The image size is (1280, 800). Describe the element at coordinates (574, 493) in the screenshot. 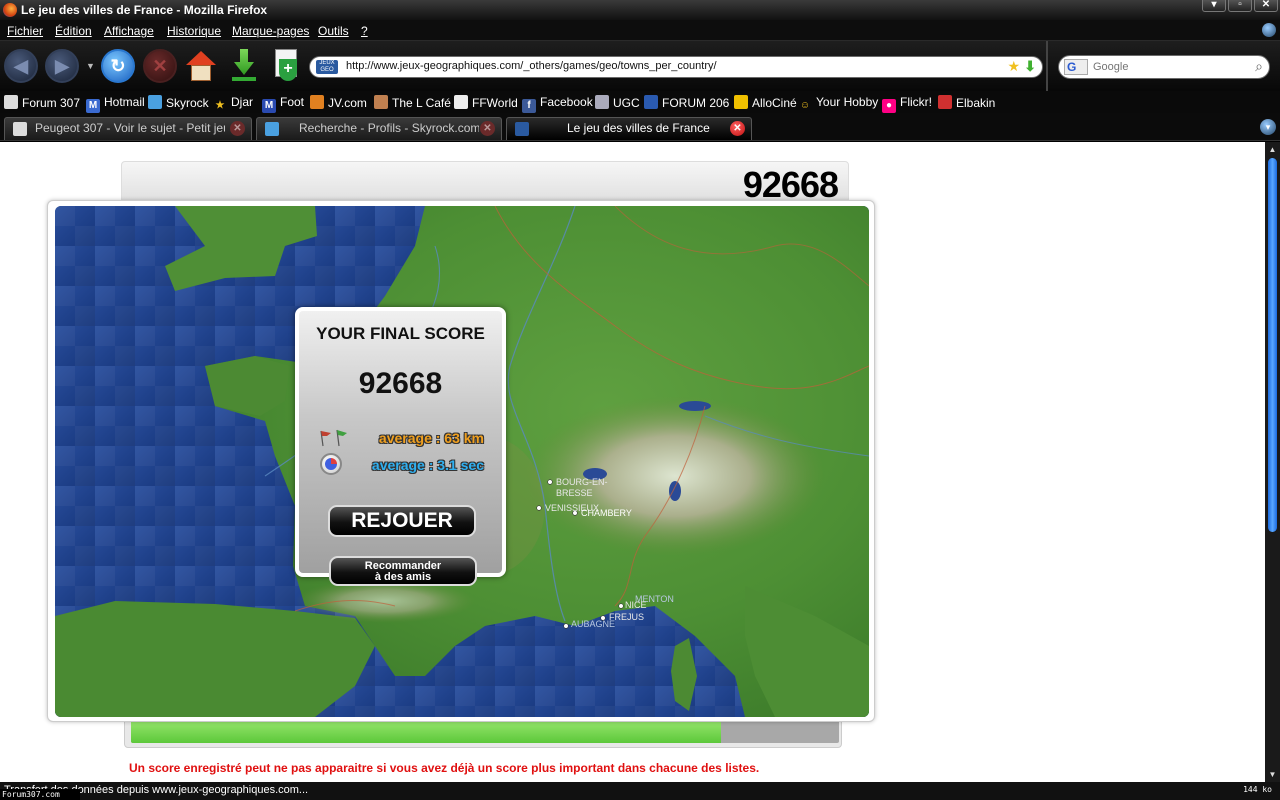

I see `town-label: BRESSE` at that location.